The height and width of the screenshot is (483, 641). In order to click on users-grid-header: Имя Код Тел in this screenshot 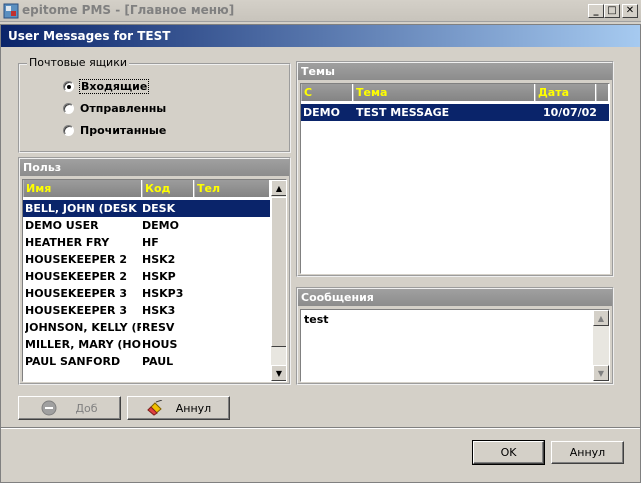, I will do `click(146, 188)`.